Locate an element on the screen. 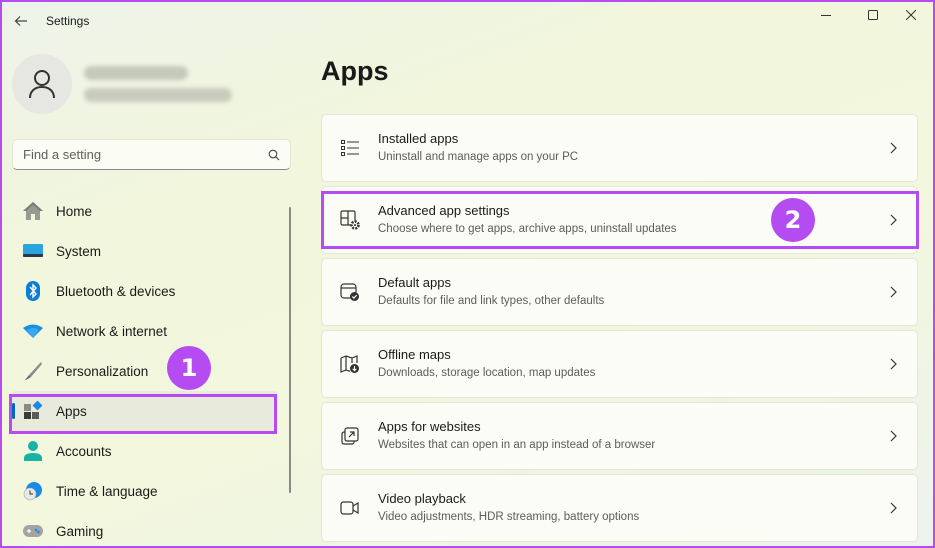 This screenshot has height=548, width=935. maximize-icon is located at coordinates (873, 15).